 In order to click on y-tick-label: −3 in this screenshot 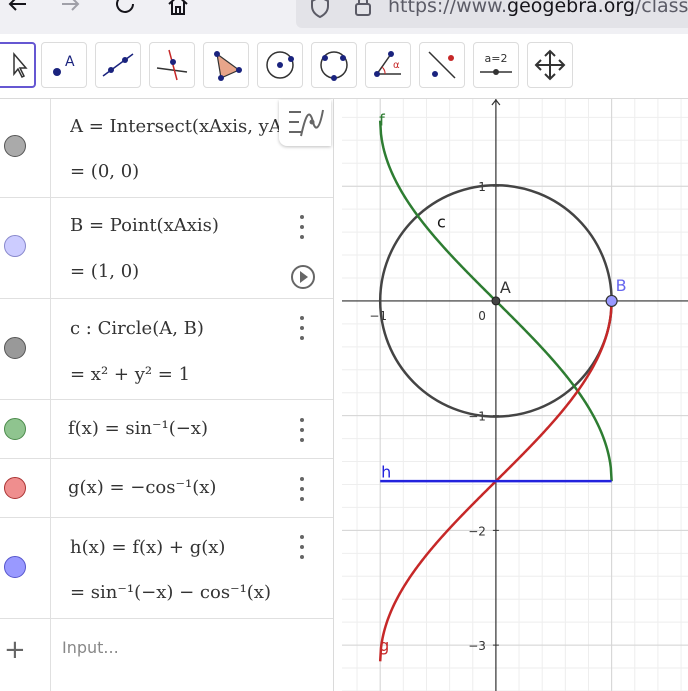, I will do `click(477, 646)`.